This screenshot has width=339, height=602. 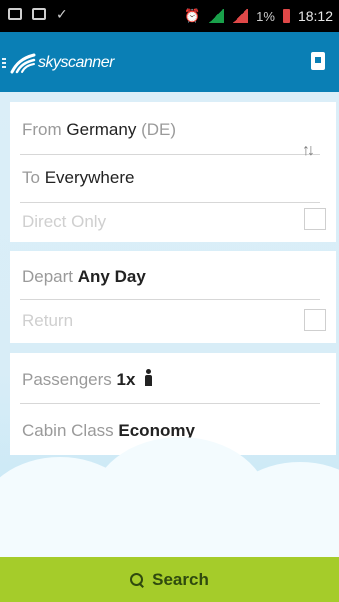 I want to click on search-icon, so click(x=137, y=579).